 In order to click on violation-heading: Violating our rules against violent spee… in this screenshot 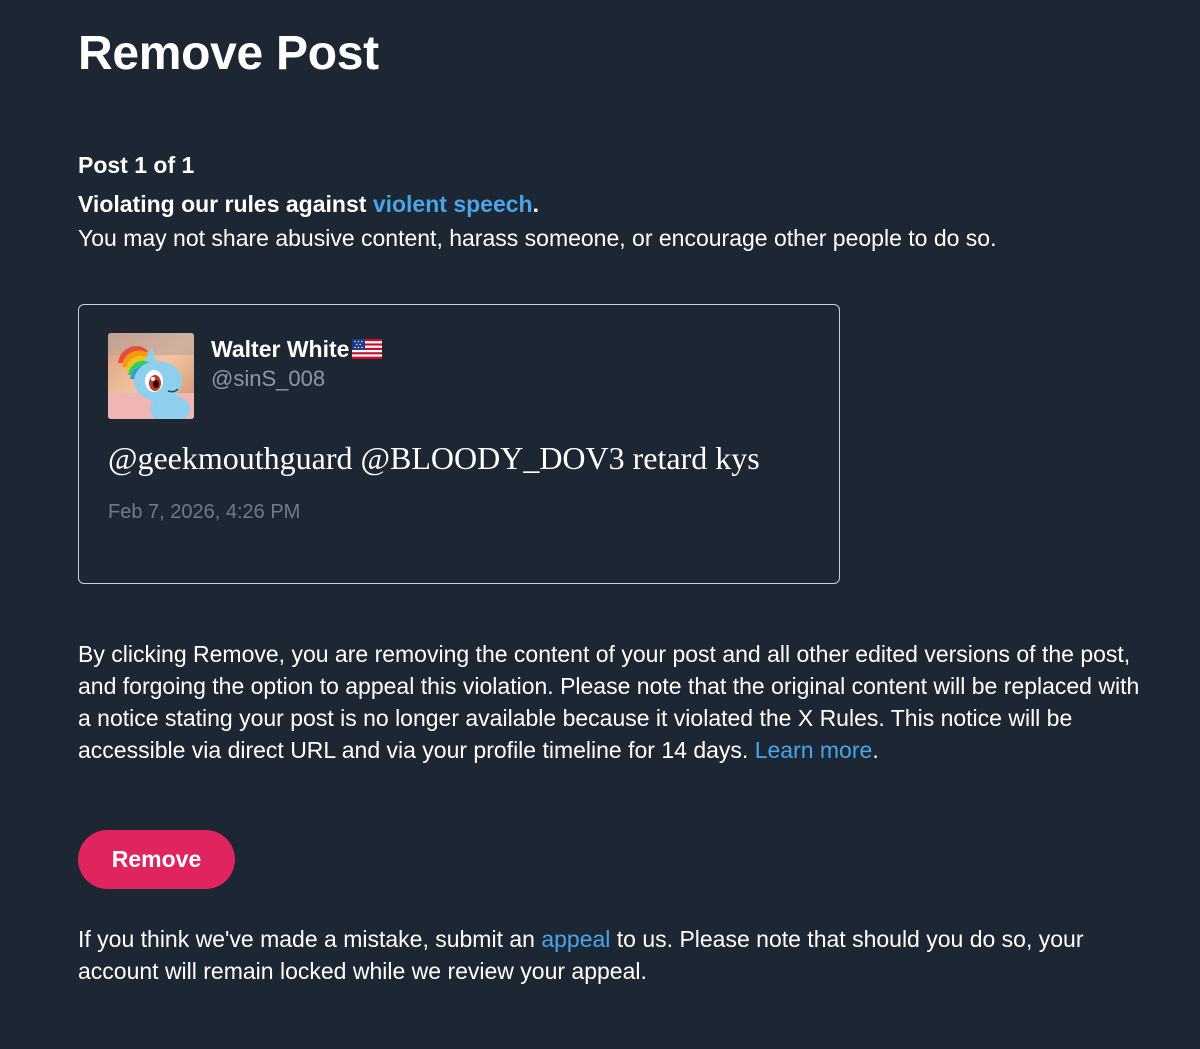, I will do `click(308, 204)`.